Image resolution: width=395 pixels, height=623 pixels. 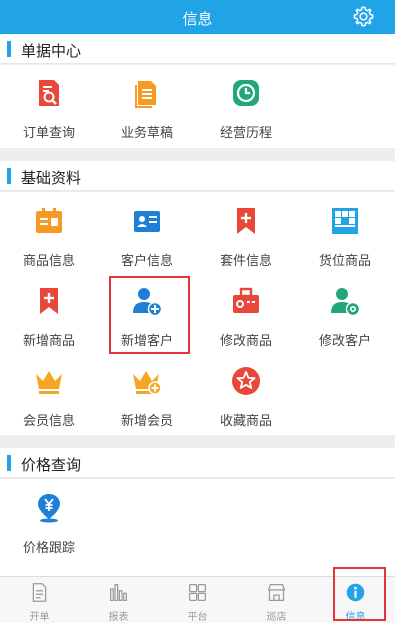 I want to click on highlight-add-customer, so click(x=149, y=315).